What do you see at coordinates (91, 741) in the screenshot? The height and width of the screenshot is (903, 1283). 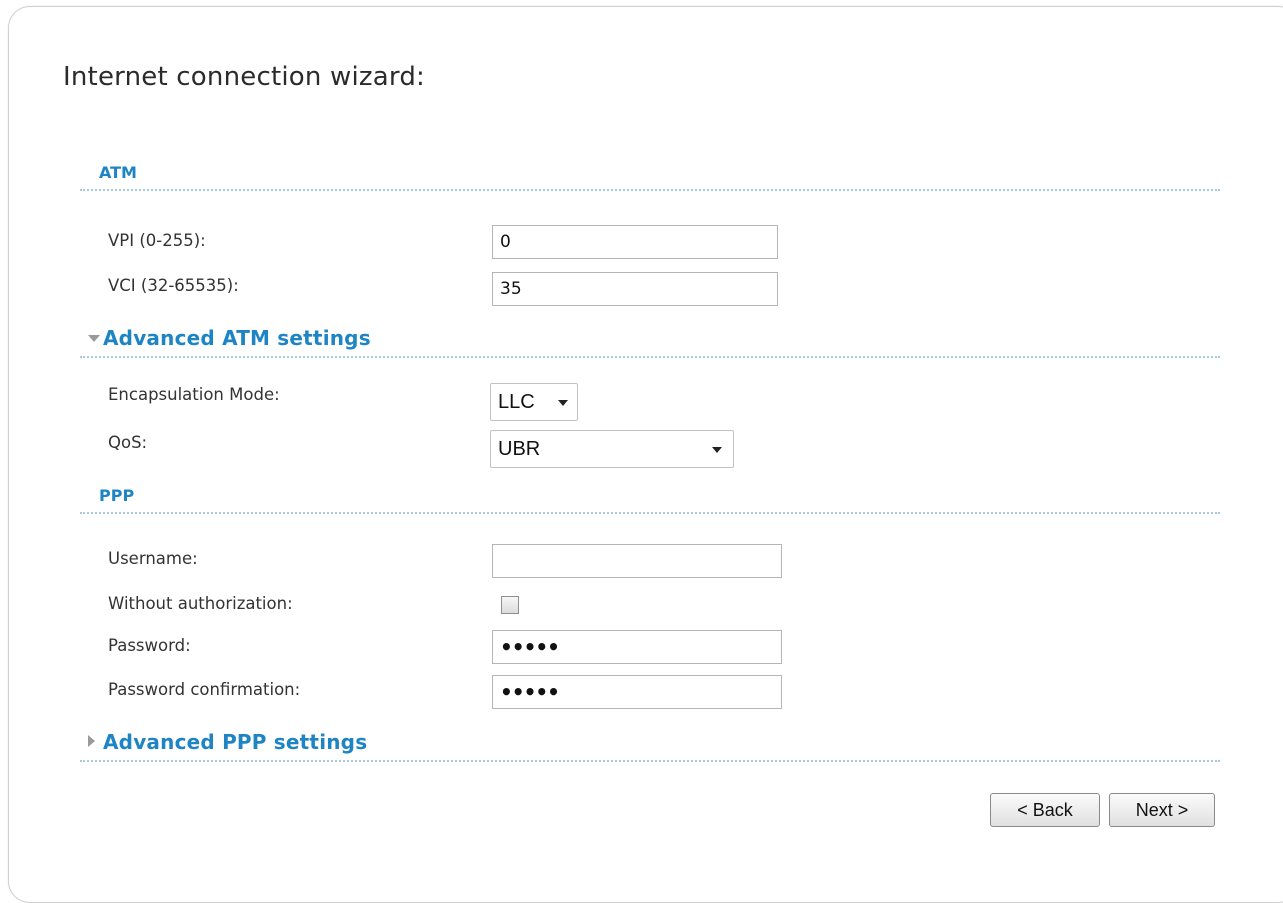 I see `triangle-right-icon` at bounding box center [91, 741].